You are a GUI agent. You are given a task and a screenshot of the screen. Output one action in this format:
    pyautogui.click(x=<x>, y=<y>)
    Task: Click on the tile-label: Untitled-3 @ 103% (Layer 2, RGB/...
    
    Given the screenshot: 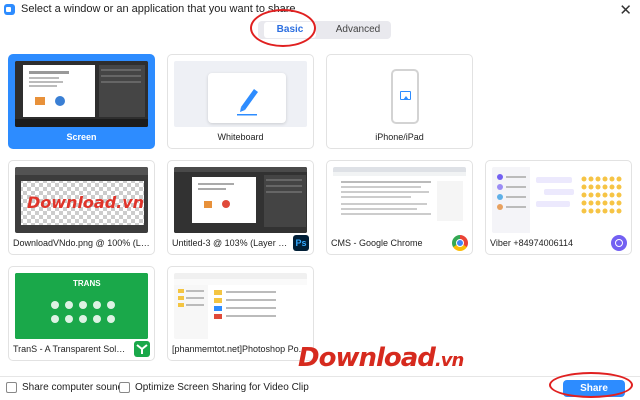 What is the action you would take?
    pyautogui.click(x=230, y=243)
    